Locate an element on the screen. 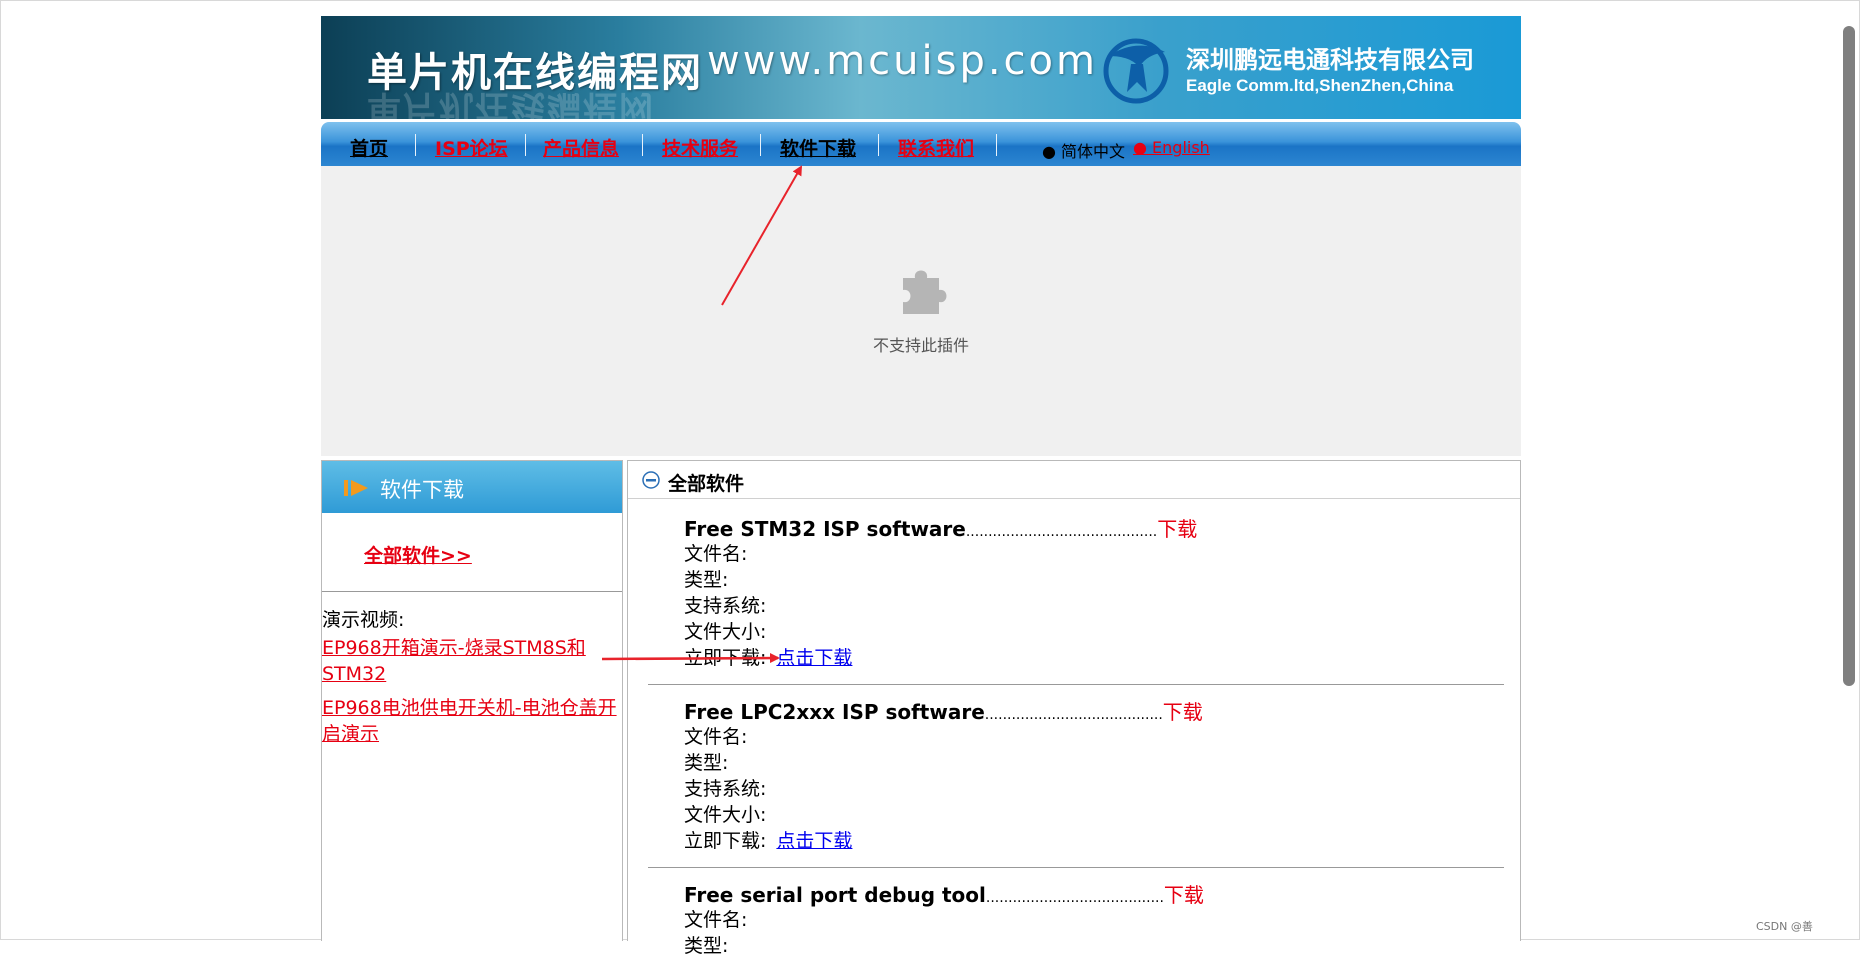 Image resolution: width=1860 pixels, height=958 pixels. nav-product-info: 产品信息 is located at coordinates (581, 147).